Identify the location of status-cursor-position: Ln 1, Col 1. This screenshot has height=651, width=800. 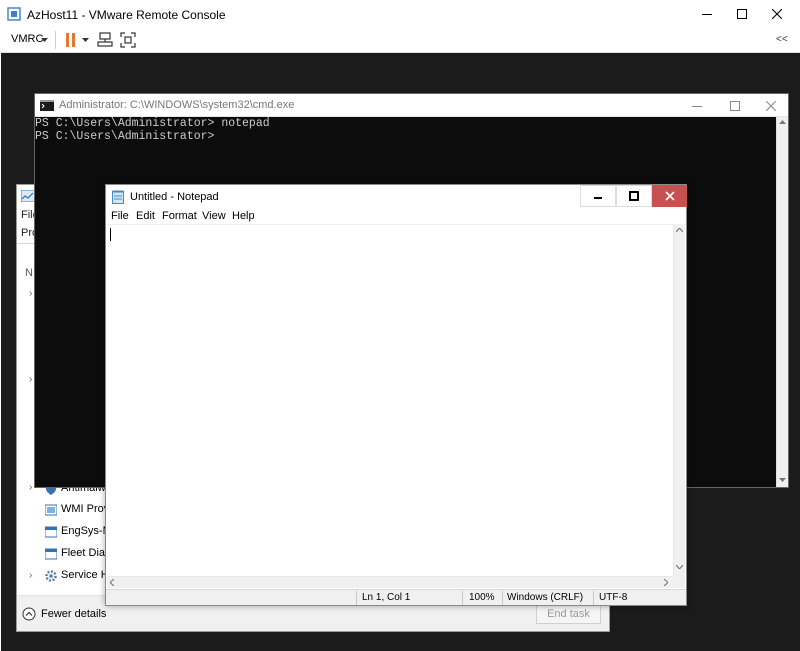
(386, 597).